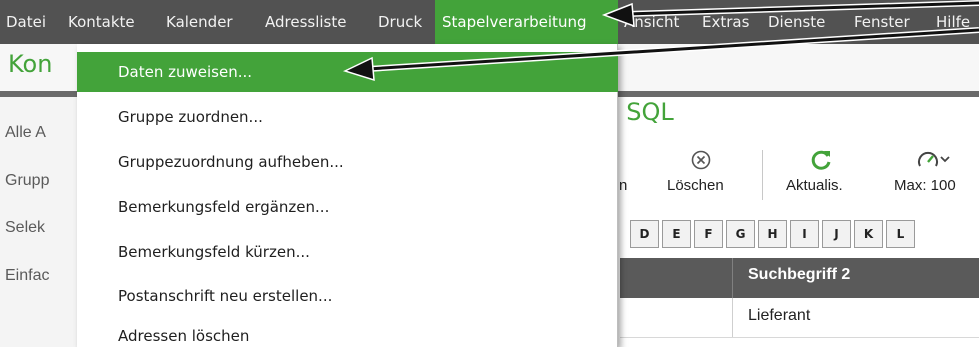 The height and width of the screenshot is (347, 979). I want to click on letter-filter-k: K, so click(868, 234).